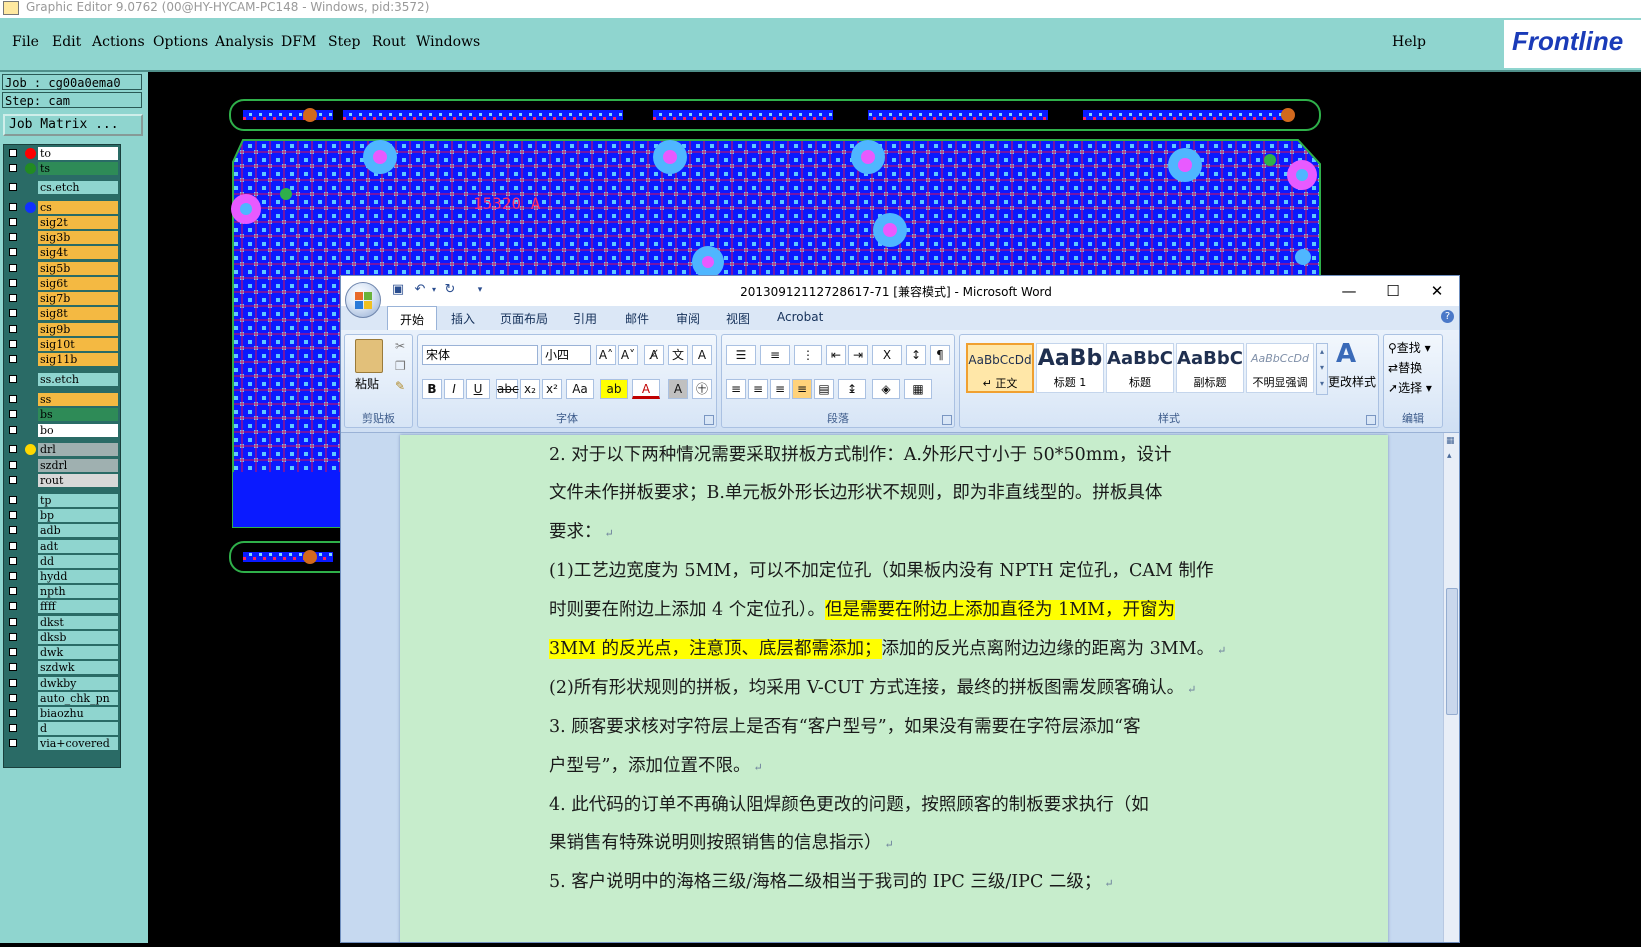 Image resolution: width=1641 pixels, height=947 pixels. I want to click on layer-name: via+covered, so click(78, 743).